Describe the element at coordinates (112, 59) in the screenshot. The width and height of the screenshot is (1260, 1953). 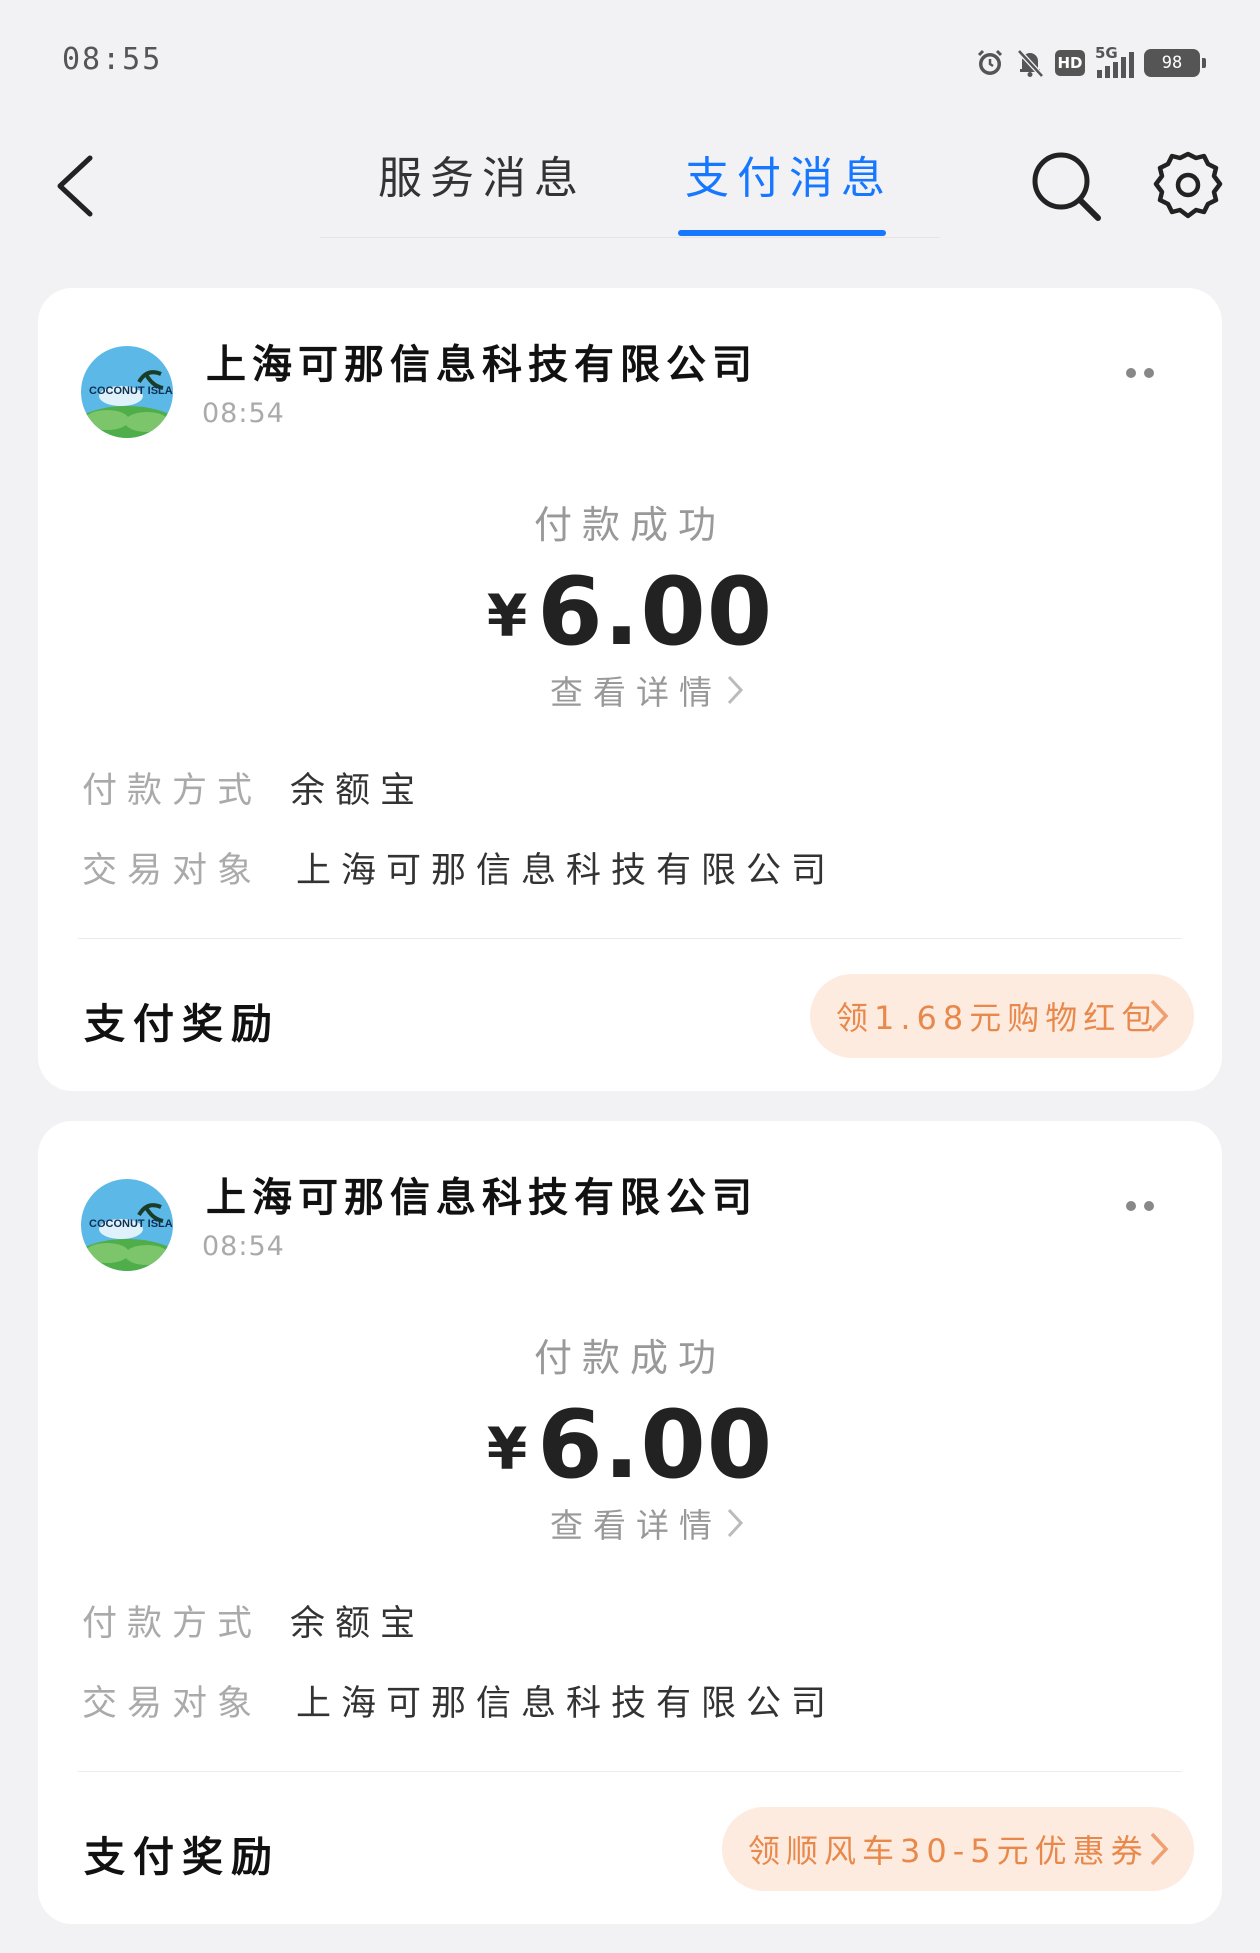
I see `status-time: 08:55` at that location.